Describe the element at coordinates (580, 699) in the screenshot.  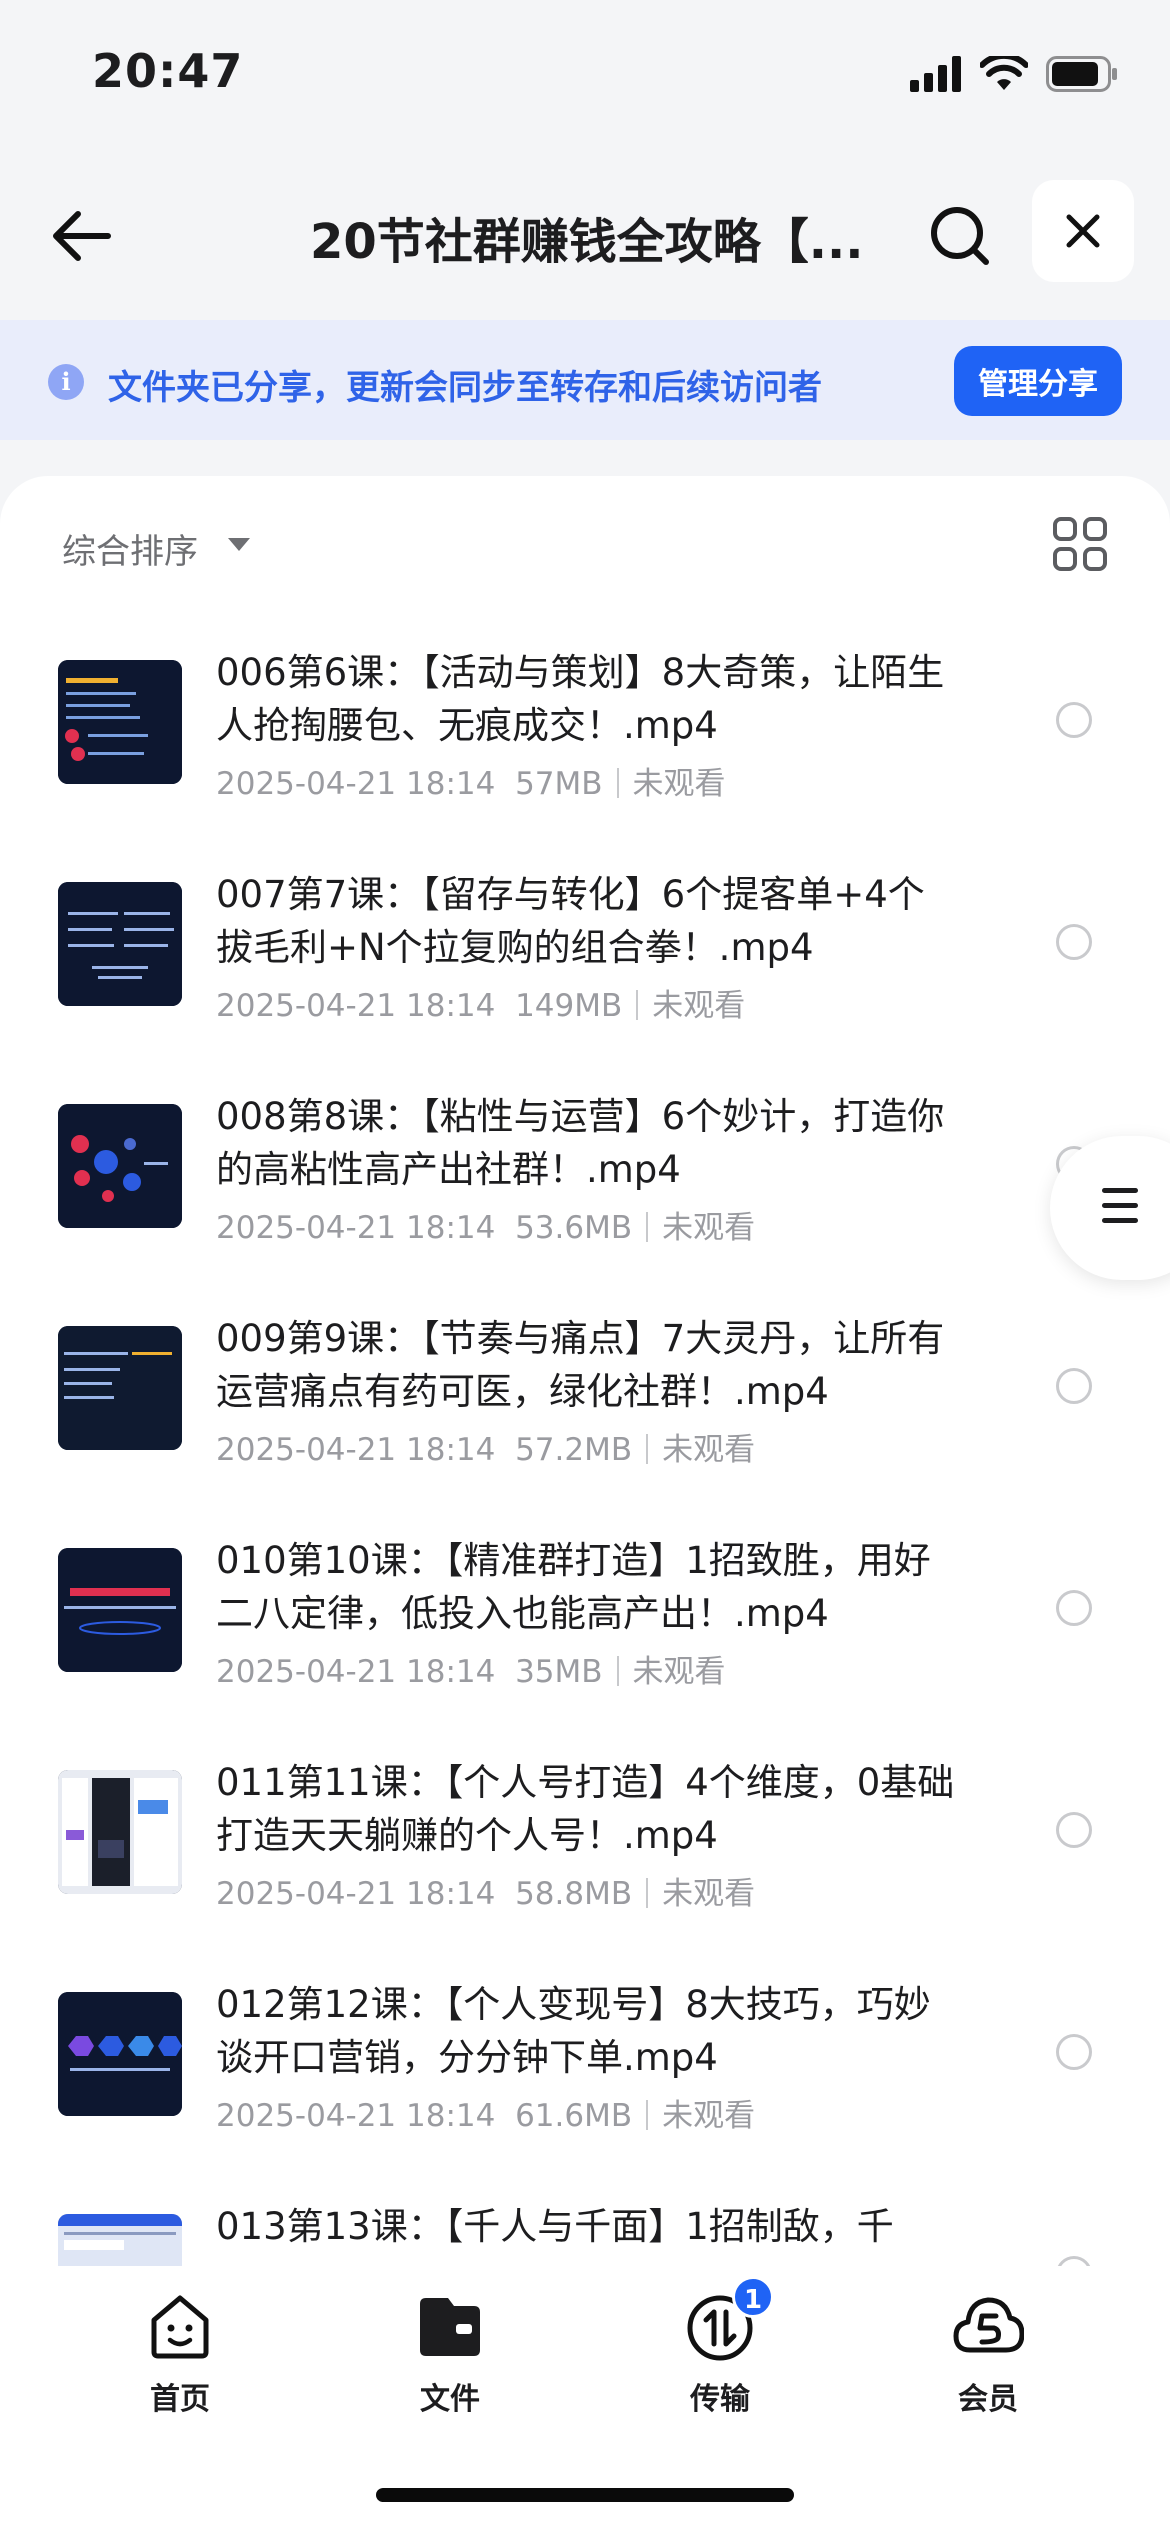
I see `file-name: 006第6课：【活动与策划】8大奇策，让陌生人抢掏腰包、无痕成交！.mp4` at that location.